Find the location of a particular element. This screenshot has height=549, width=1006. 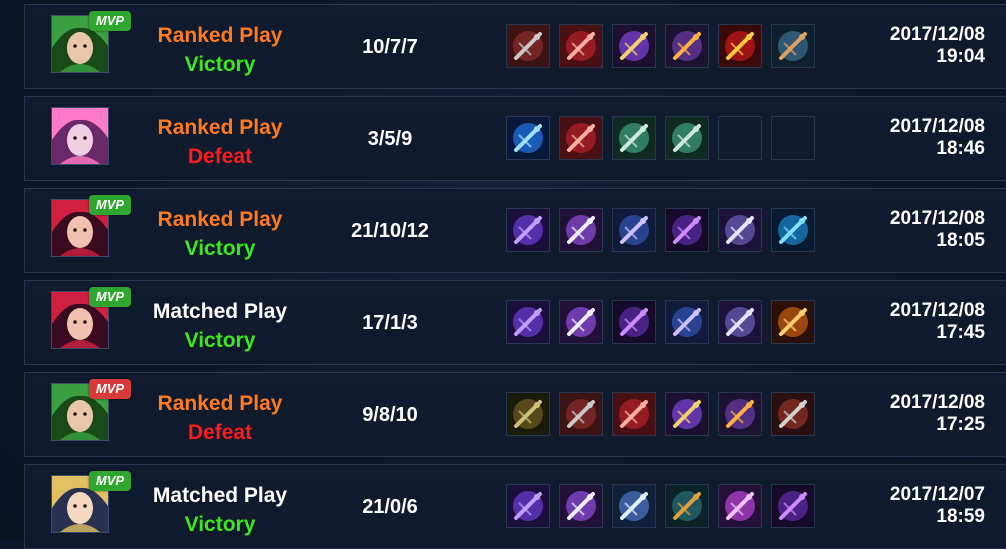

match-datetime: 2017/12/08 17:25 is located at coordinates (937, 414).